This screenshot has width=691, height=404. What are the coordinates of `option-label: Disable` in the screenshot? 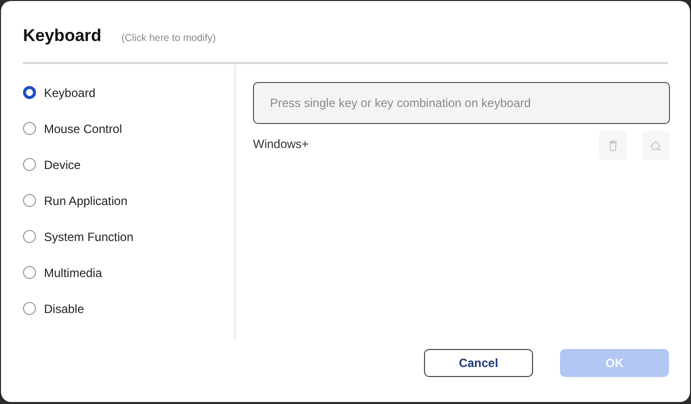 It's located at (64, 309).